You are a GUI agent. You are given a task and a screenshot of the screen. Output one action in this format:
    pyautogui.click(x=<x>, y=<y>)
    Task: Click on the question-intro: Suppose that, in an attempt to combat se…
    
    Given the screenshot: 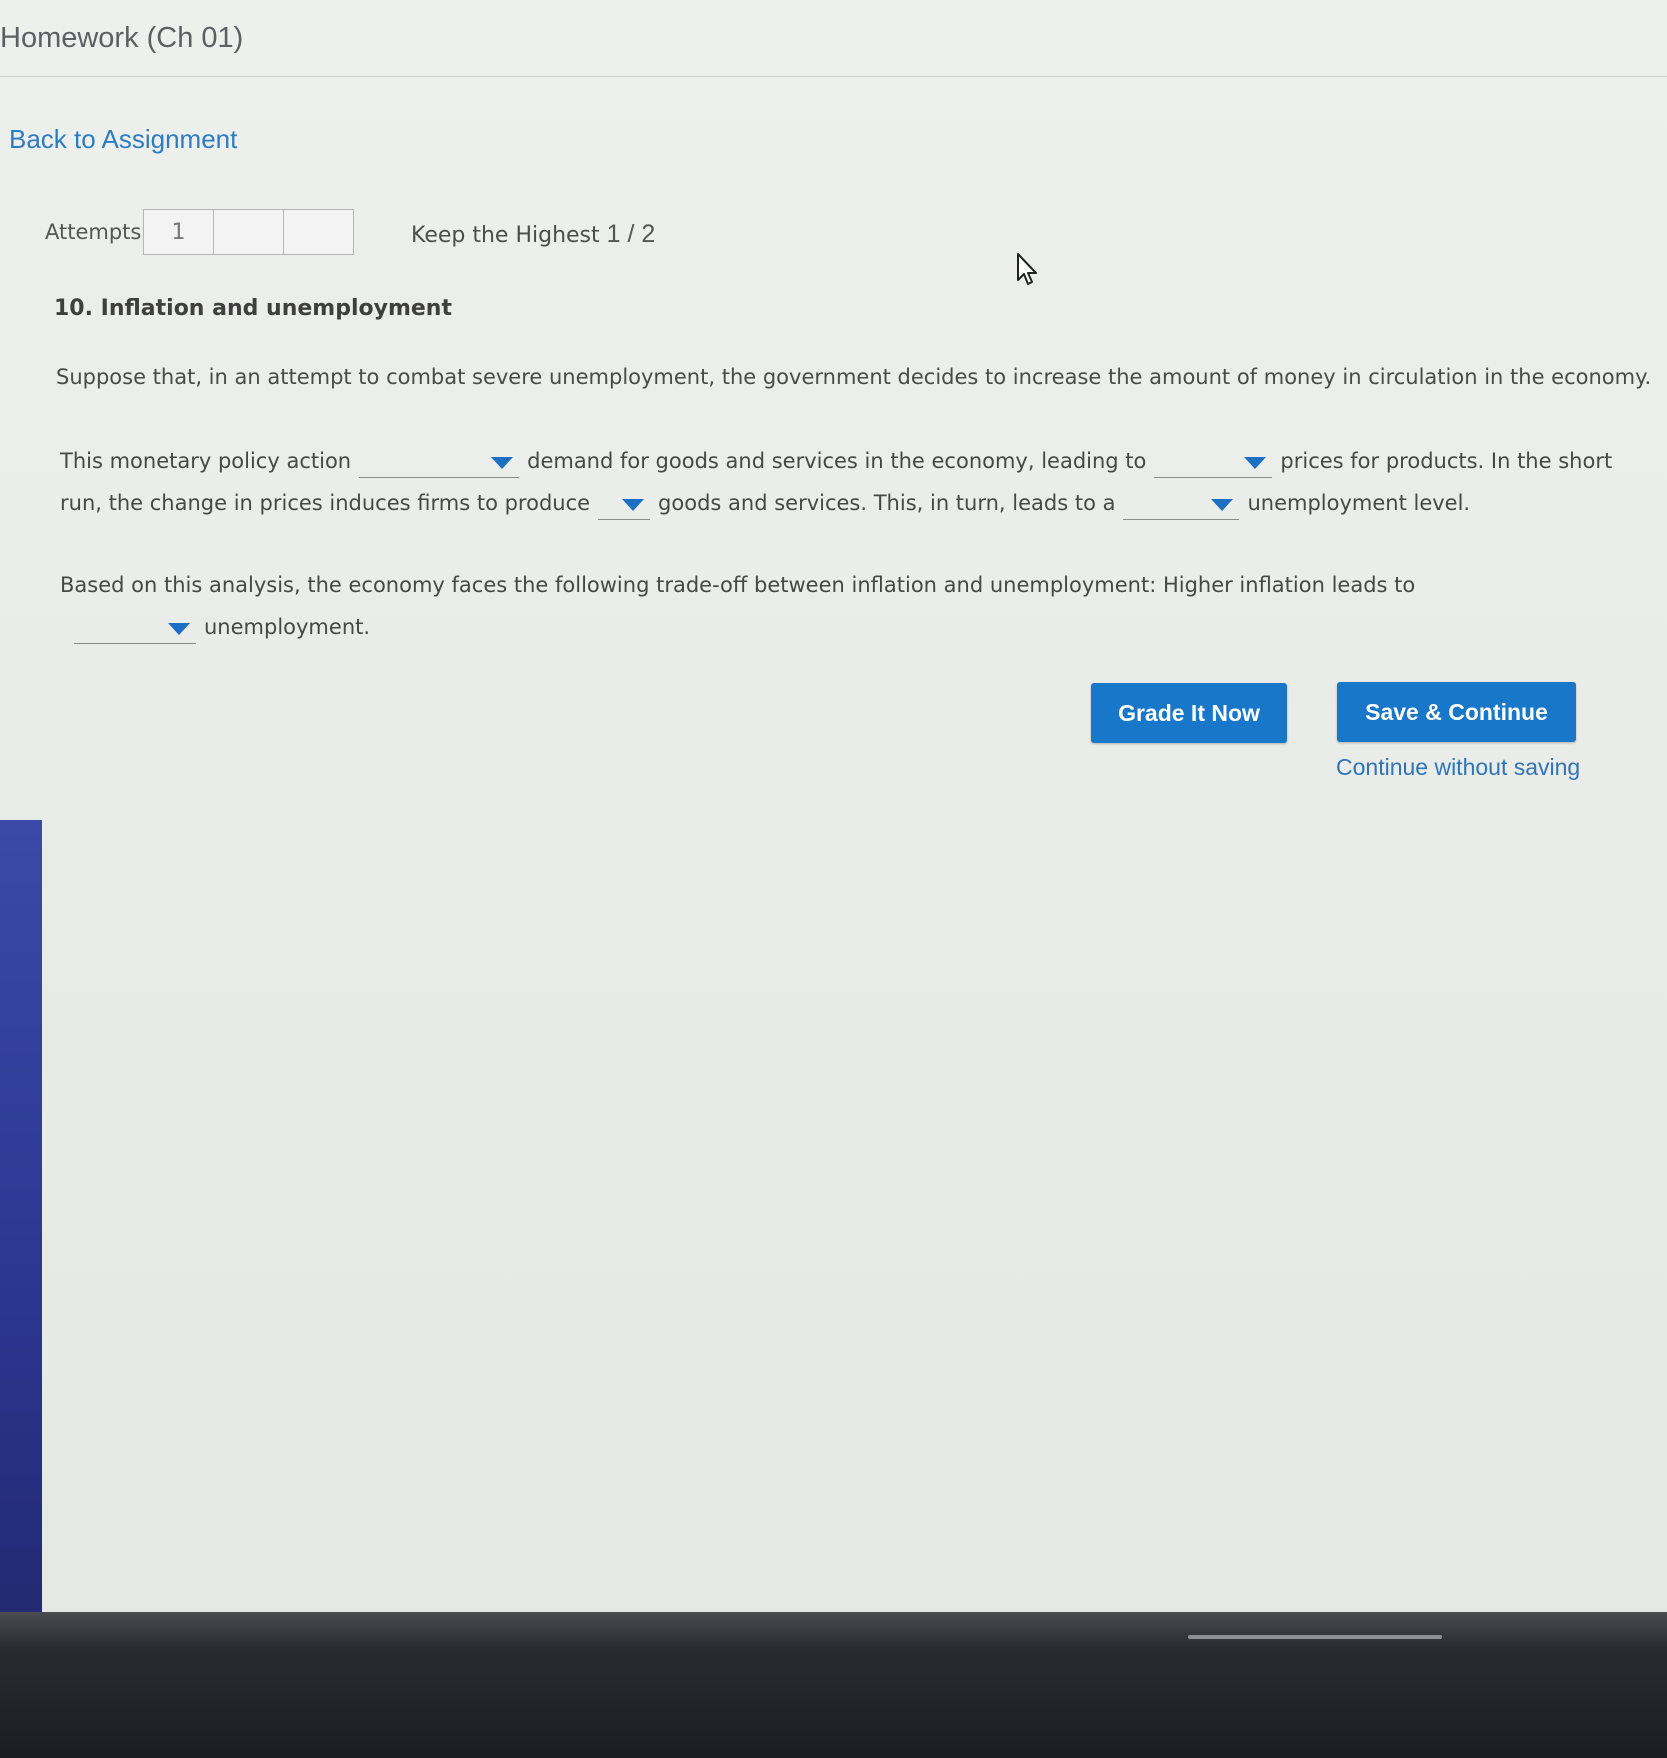 What is the action you would take?
    pyautogui.click(x=854, y=377)
    